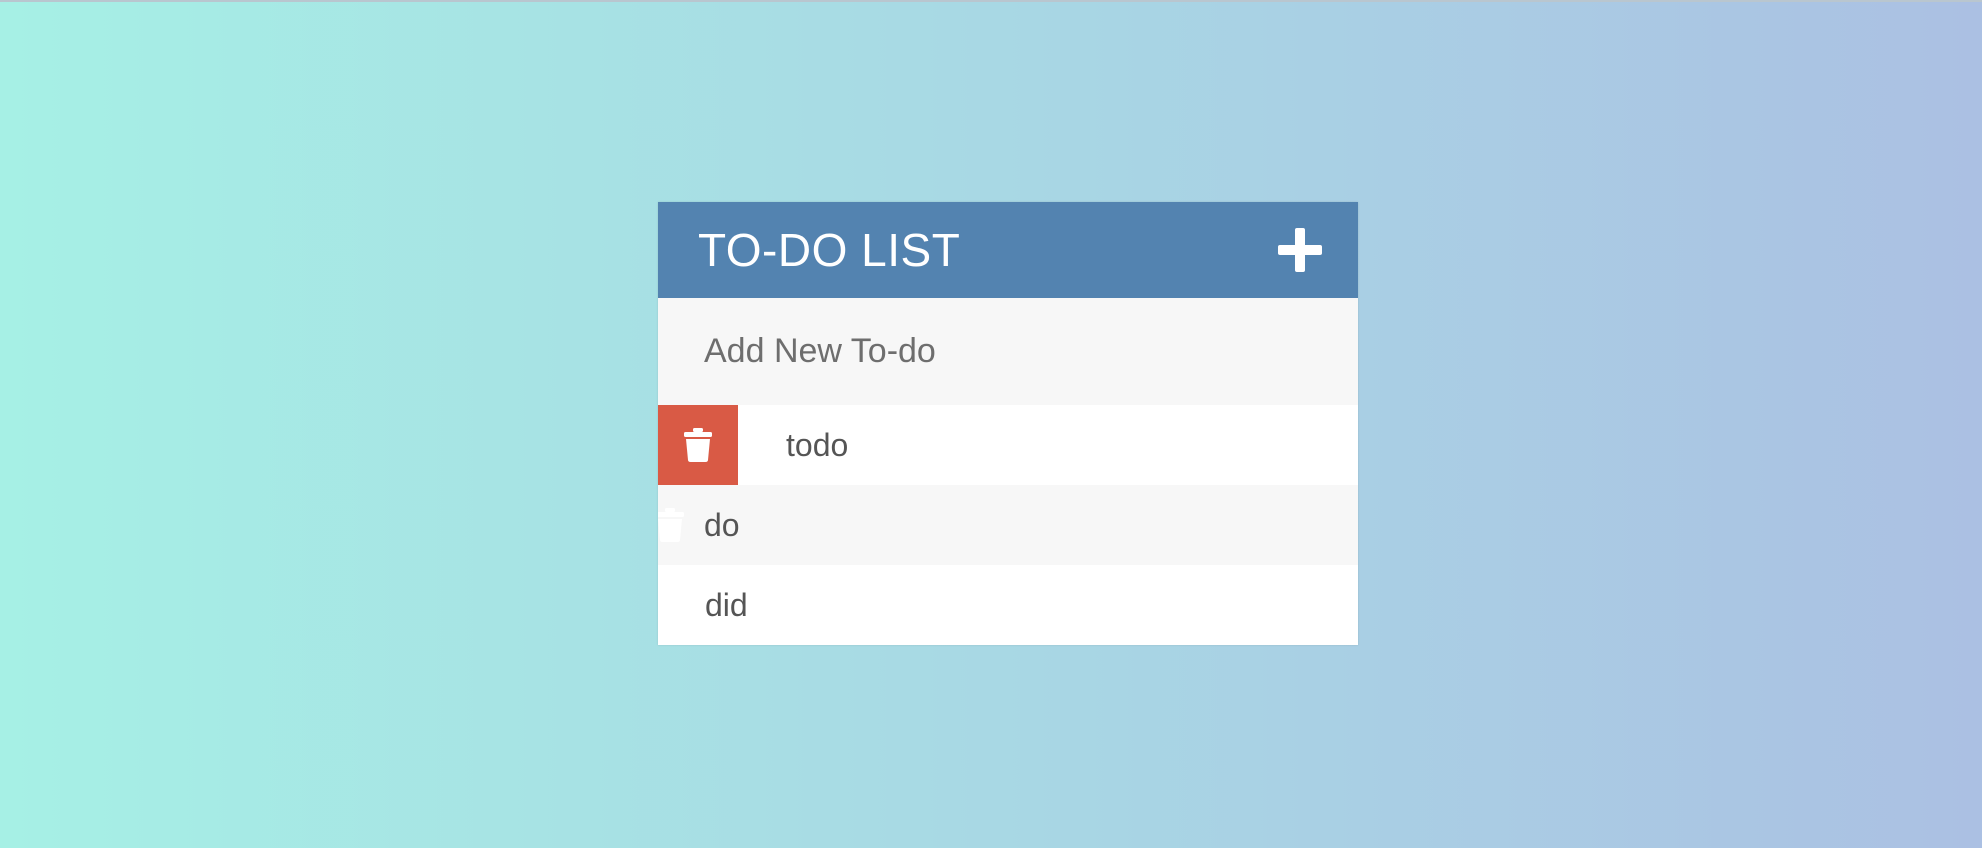 Image resolution: width=1982 pixels, height=848 pixels. I want to click on todo-item: do, so click(1008, 525).